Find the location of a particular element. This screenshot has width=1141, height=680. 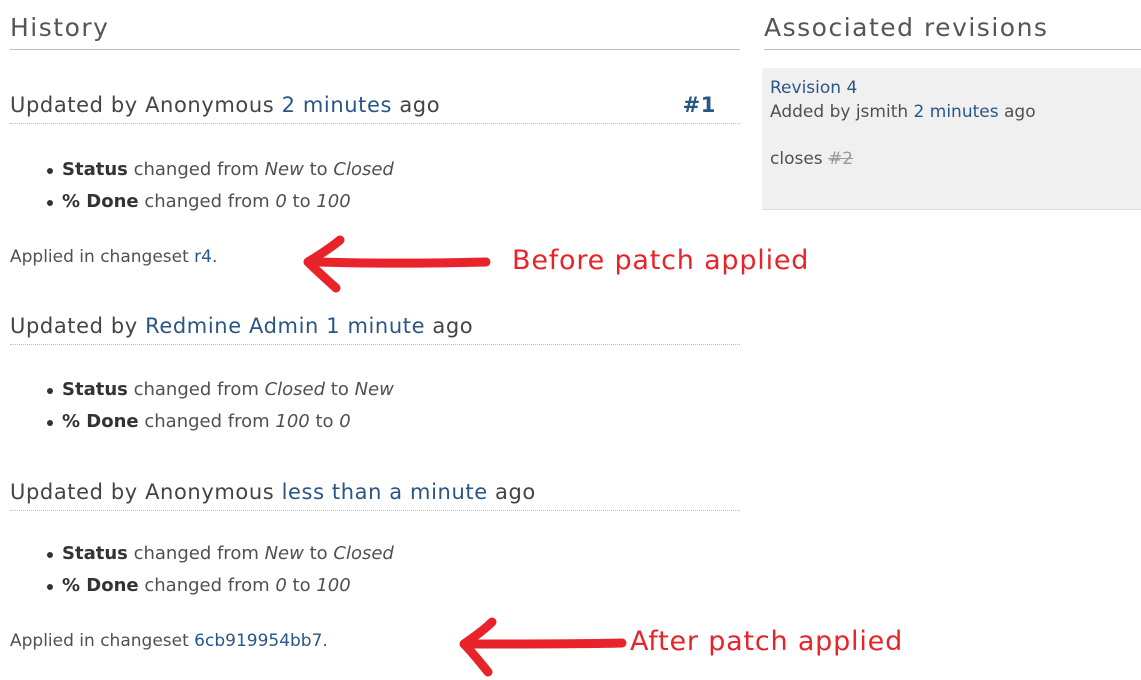

detail-old-value: Closed is located at coordinates (295, 389).